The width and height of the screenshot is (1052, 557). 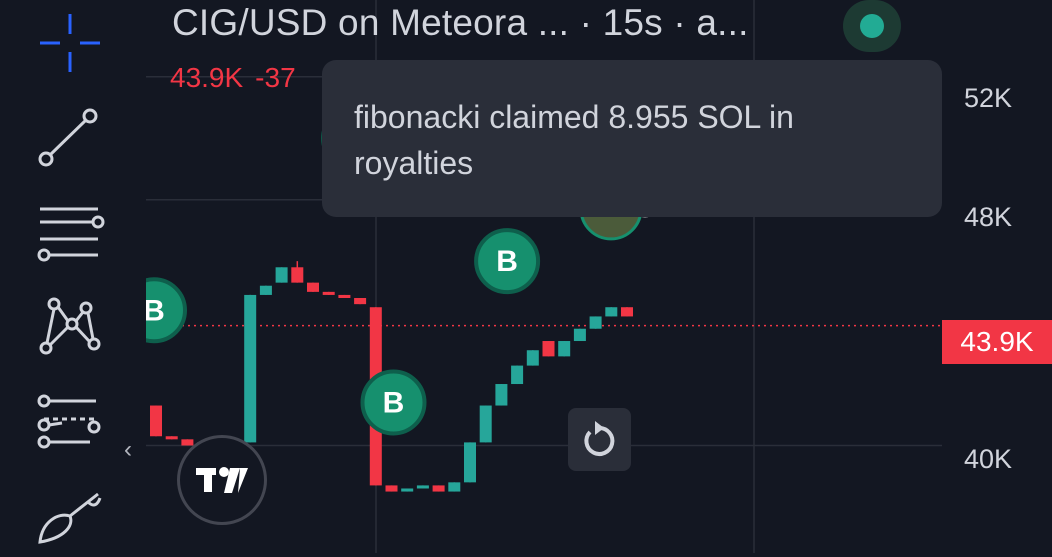 What do you see at coordinates (207, 77) in the screenshot?
I see `current-price: 43.9K` at bounding box center [207, 77].